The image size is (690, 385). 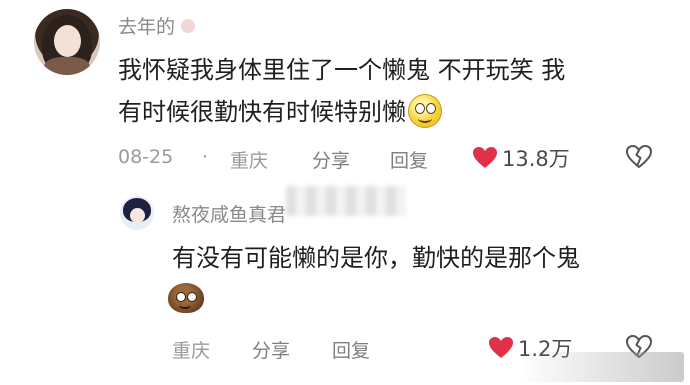 What do you see at coordinates (249, 161) in the screenshot?
I see `comment-location: 重庆` at bounding box center [249, 161].